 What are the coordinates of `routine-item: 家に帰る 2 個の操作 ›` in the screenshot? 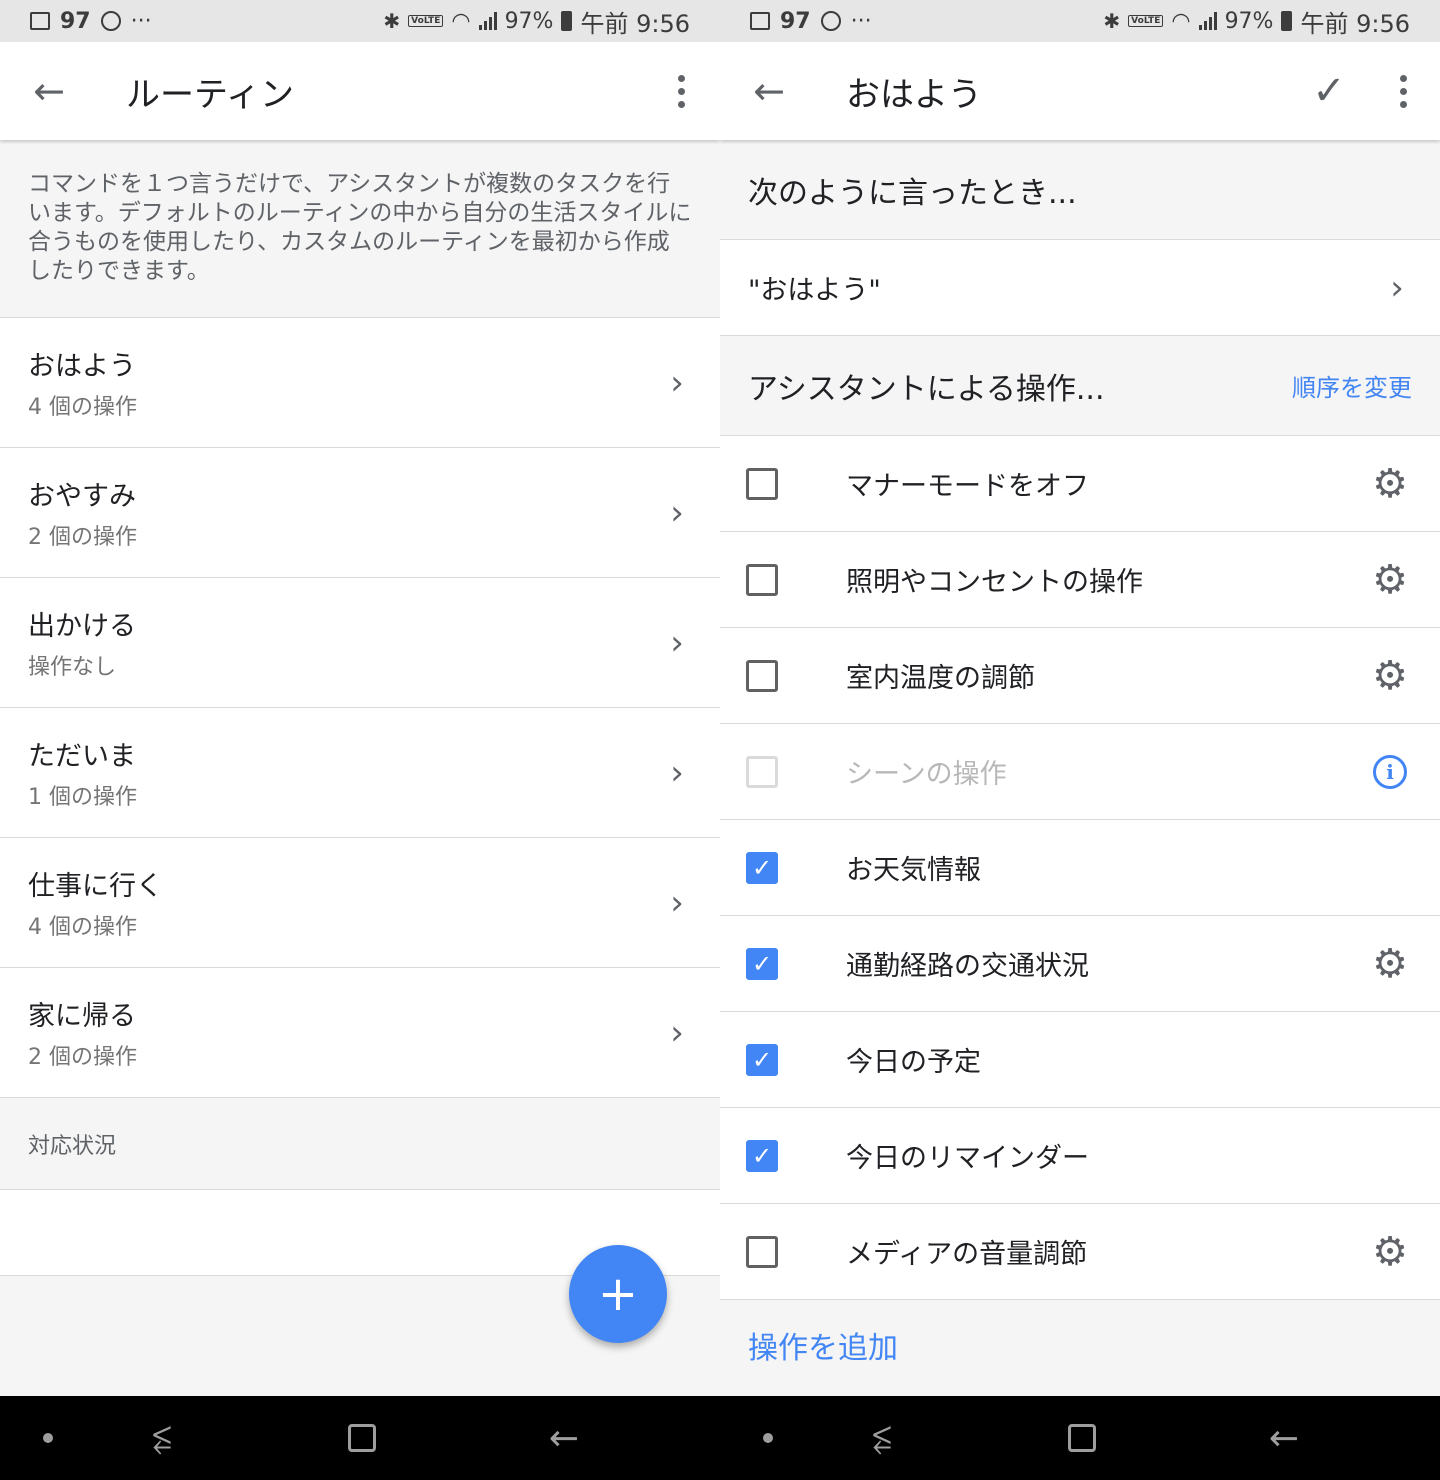 It's located at (360, 1033).